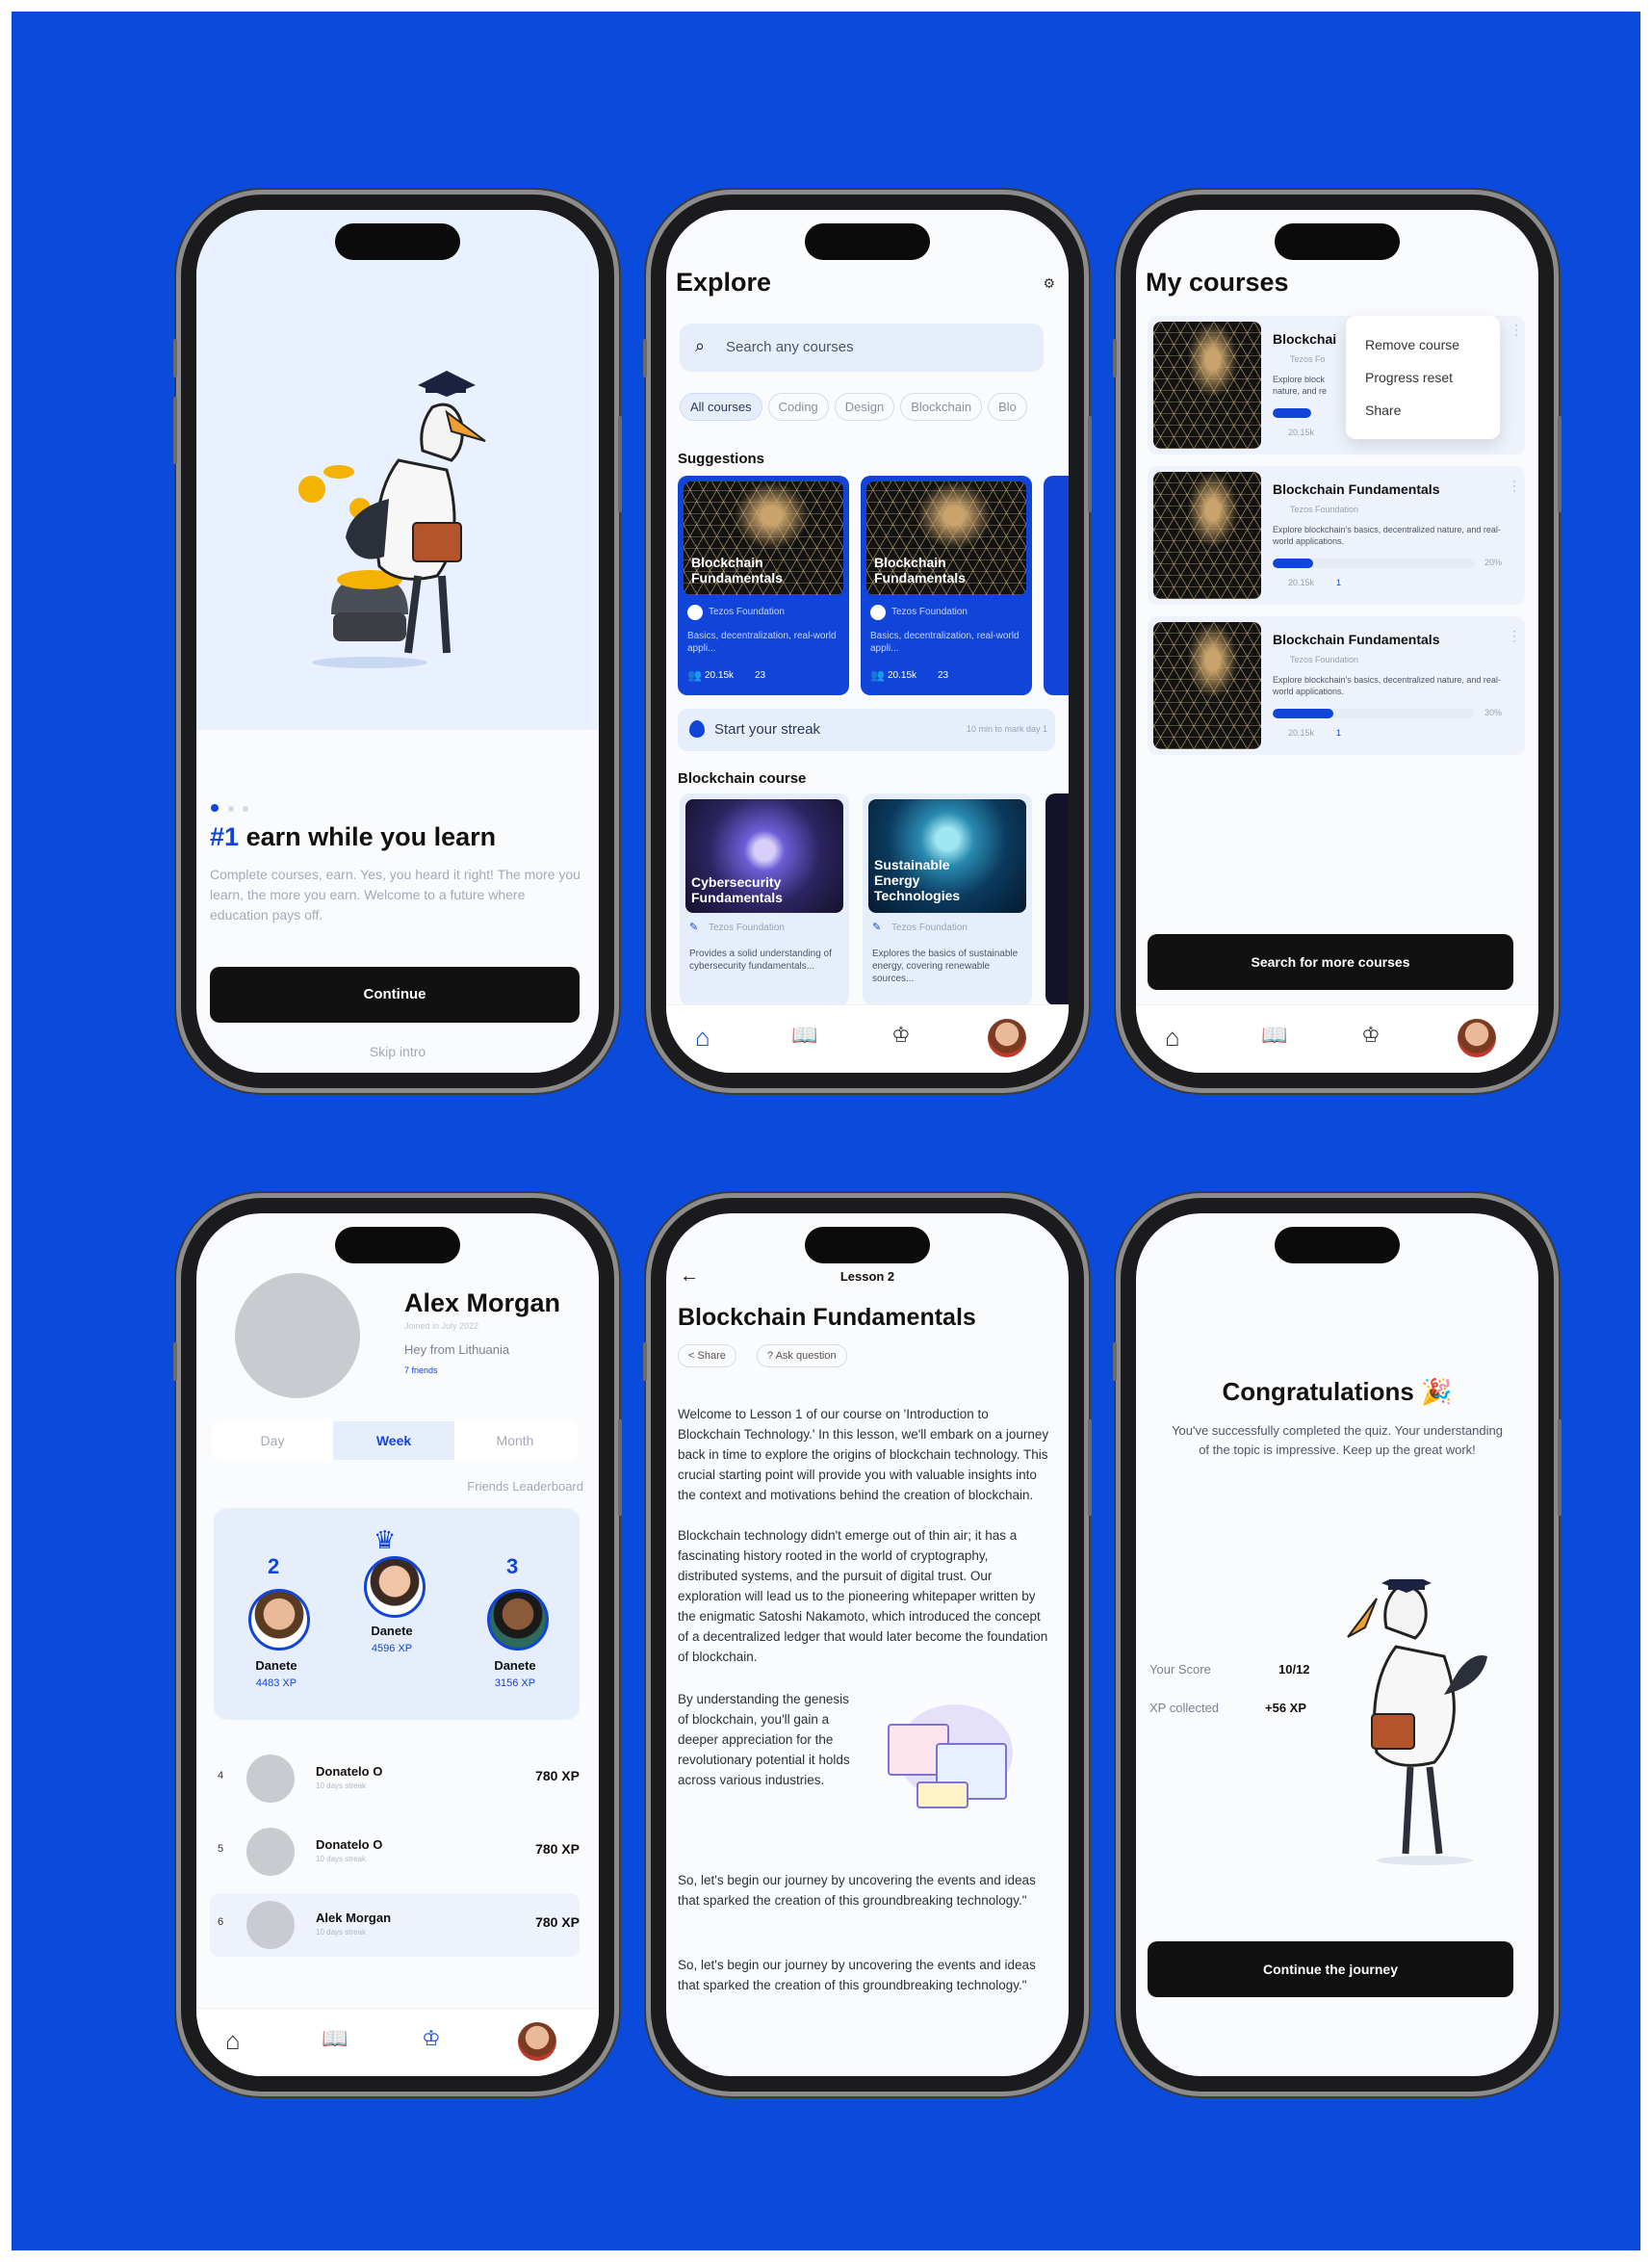  Describe the element at coordinates (694, 675) in the screenshot. I see `learners-icon: 👥` at that location.